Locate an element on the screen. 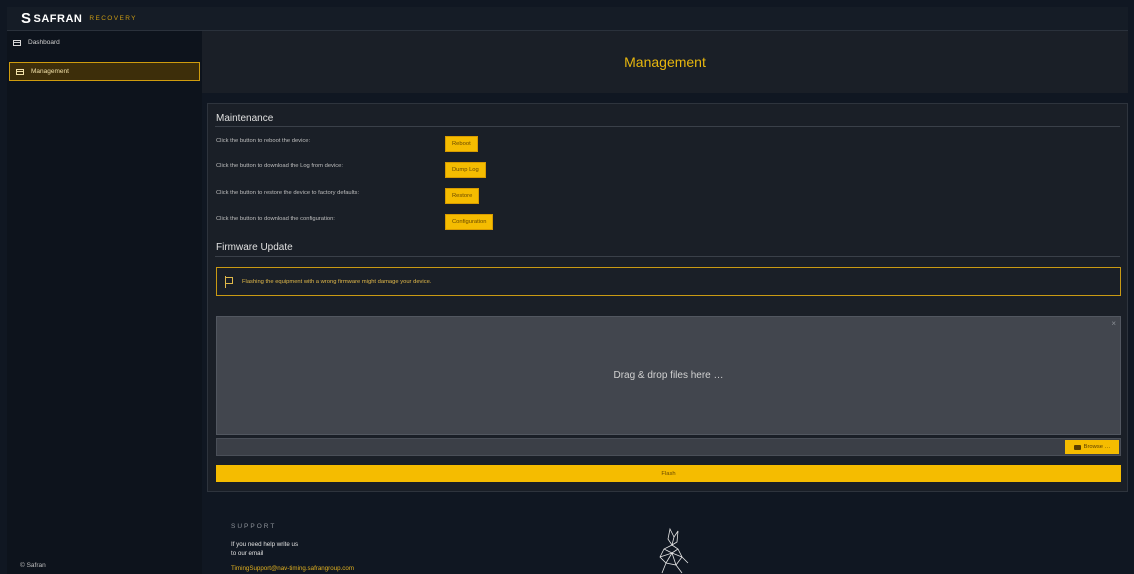 Image resolution: width=1134 pixels, height=574 pixels. dump-log-button: Dump Log is located at coordinates (465, 170).